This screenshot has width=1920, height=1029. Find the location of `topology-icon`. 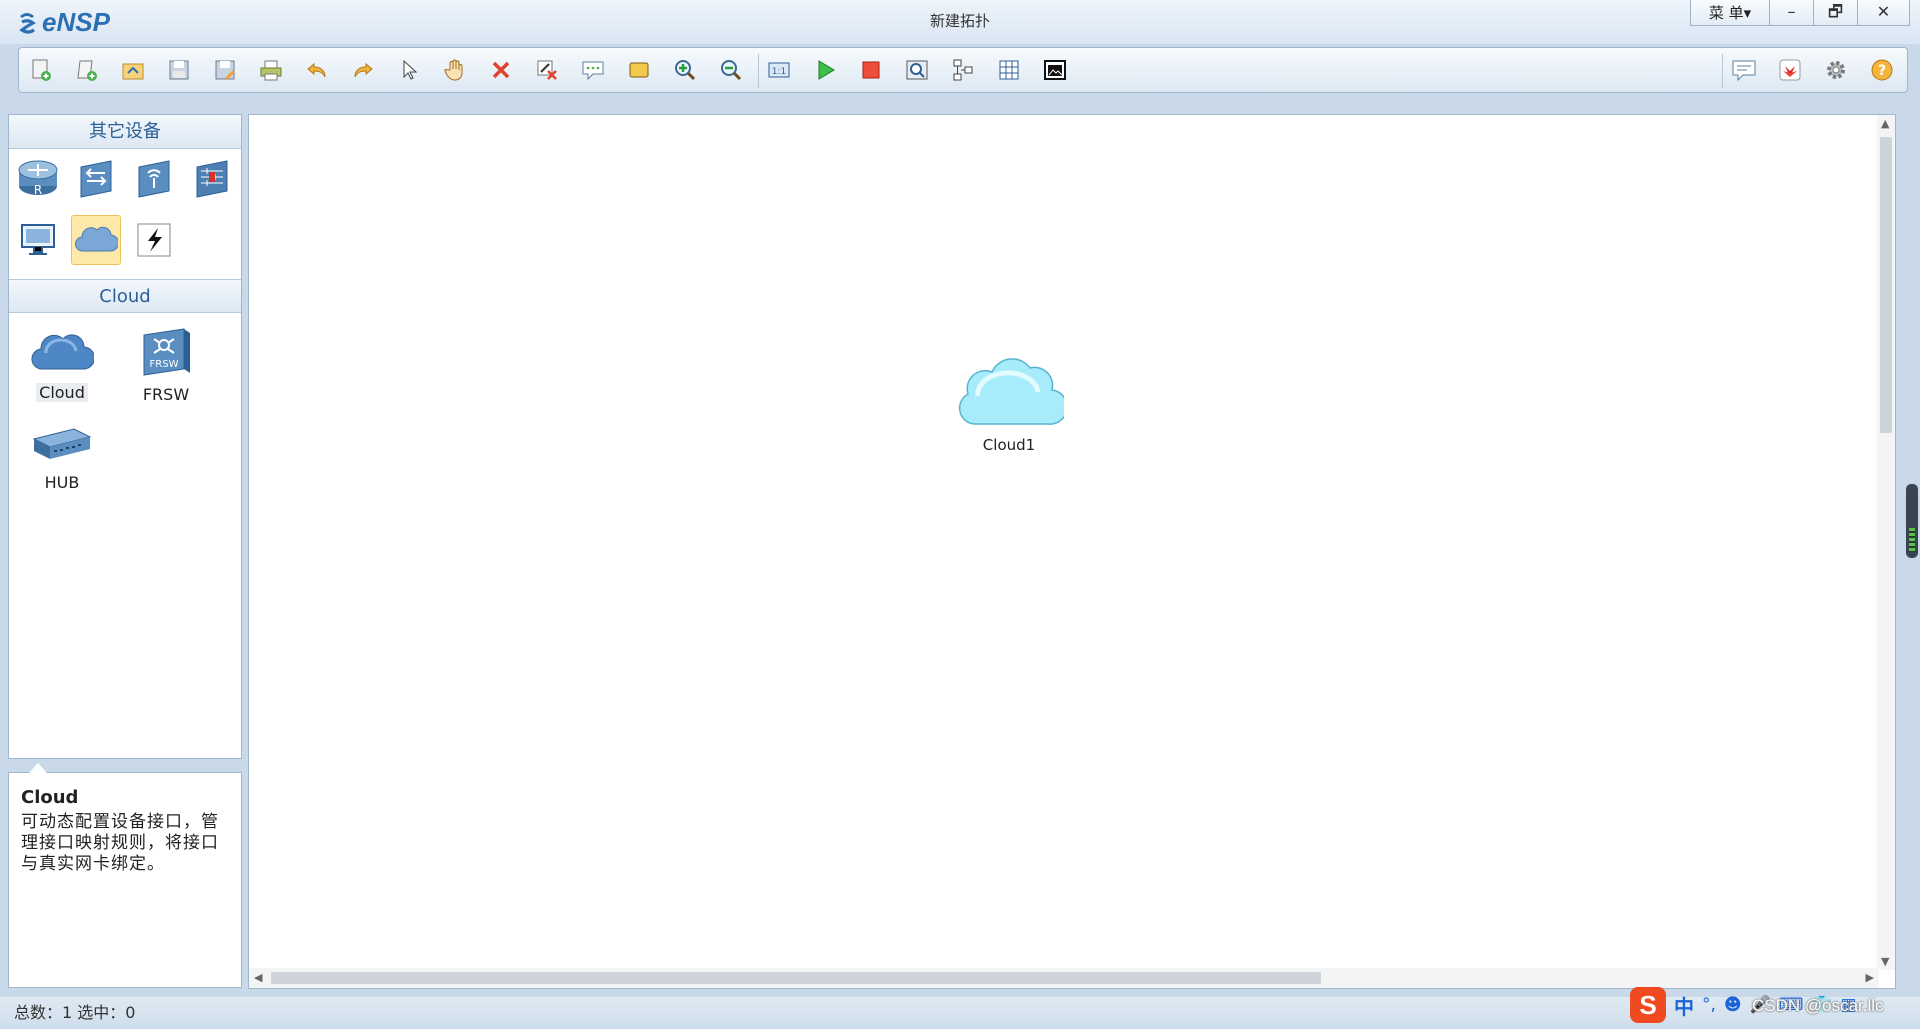

topology-icon is located at coordinates (963, 70).